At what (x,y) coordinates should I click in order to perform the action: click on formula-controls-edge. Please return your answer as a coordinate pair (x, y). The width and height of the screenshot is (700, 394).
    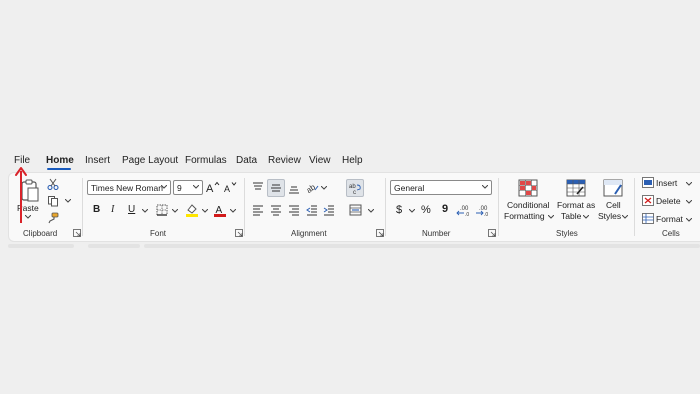
    Looking at the image, I should click on (114, 246).